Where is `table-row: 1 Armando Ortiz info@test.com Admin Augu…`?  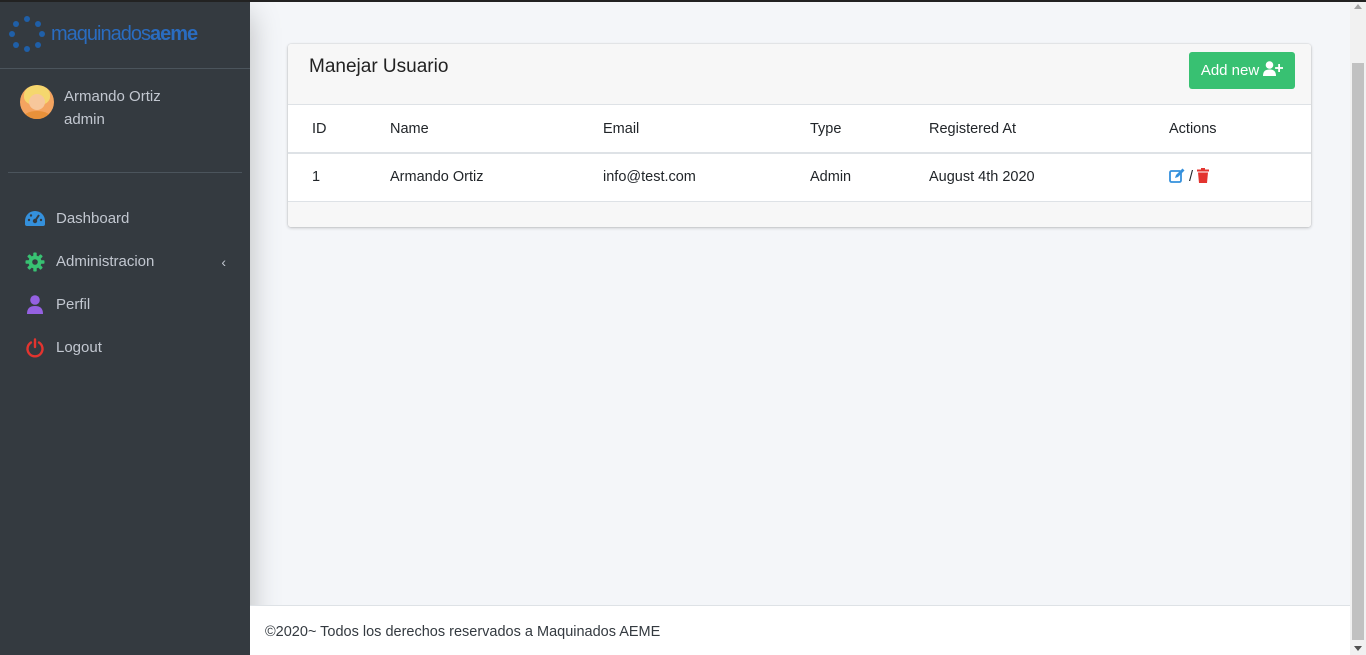 table-row: 1 Armando Ortiz info@test.com Admin Augu… is located at coordinates (799, 177).